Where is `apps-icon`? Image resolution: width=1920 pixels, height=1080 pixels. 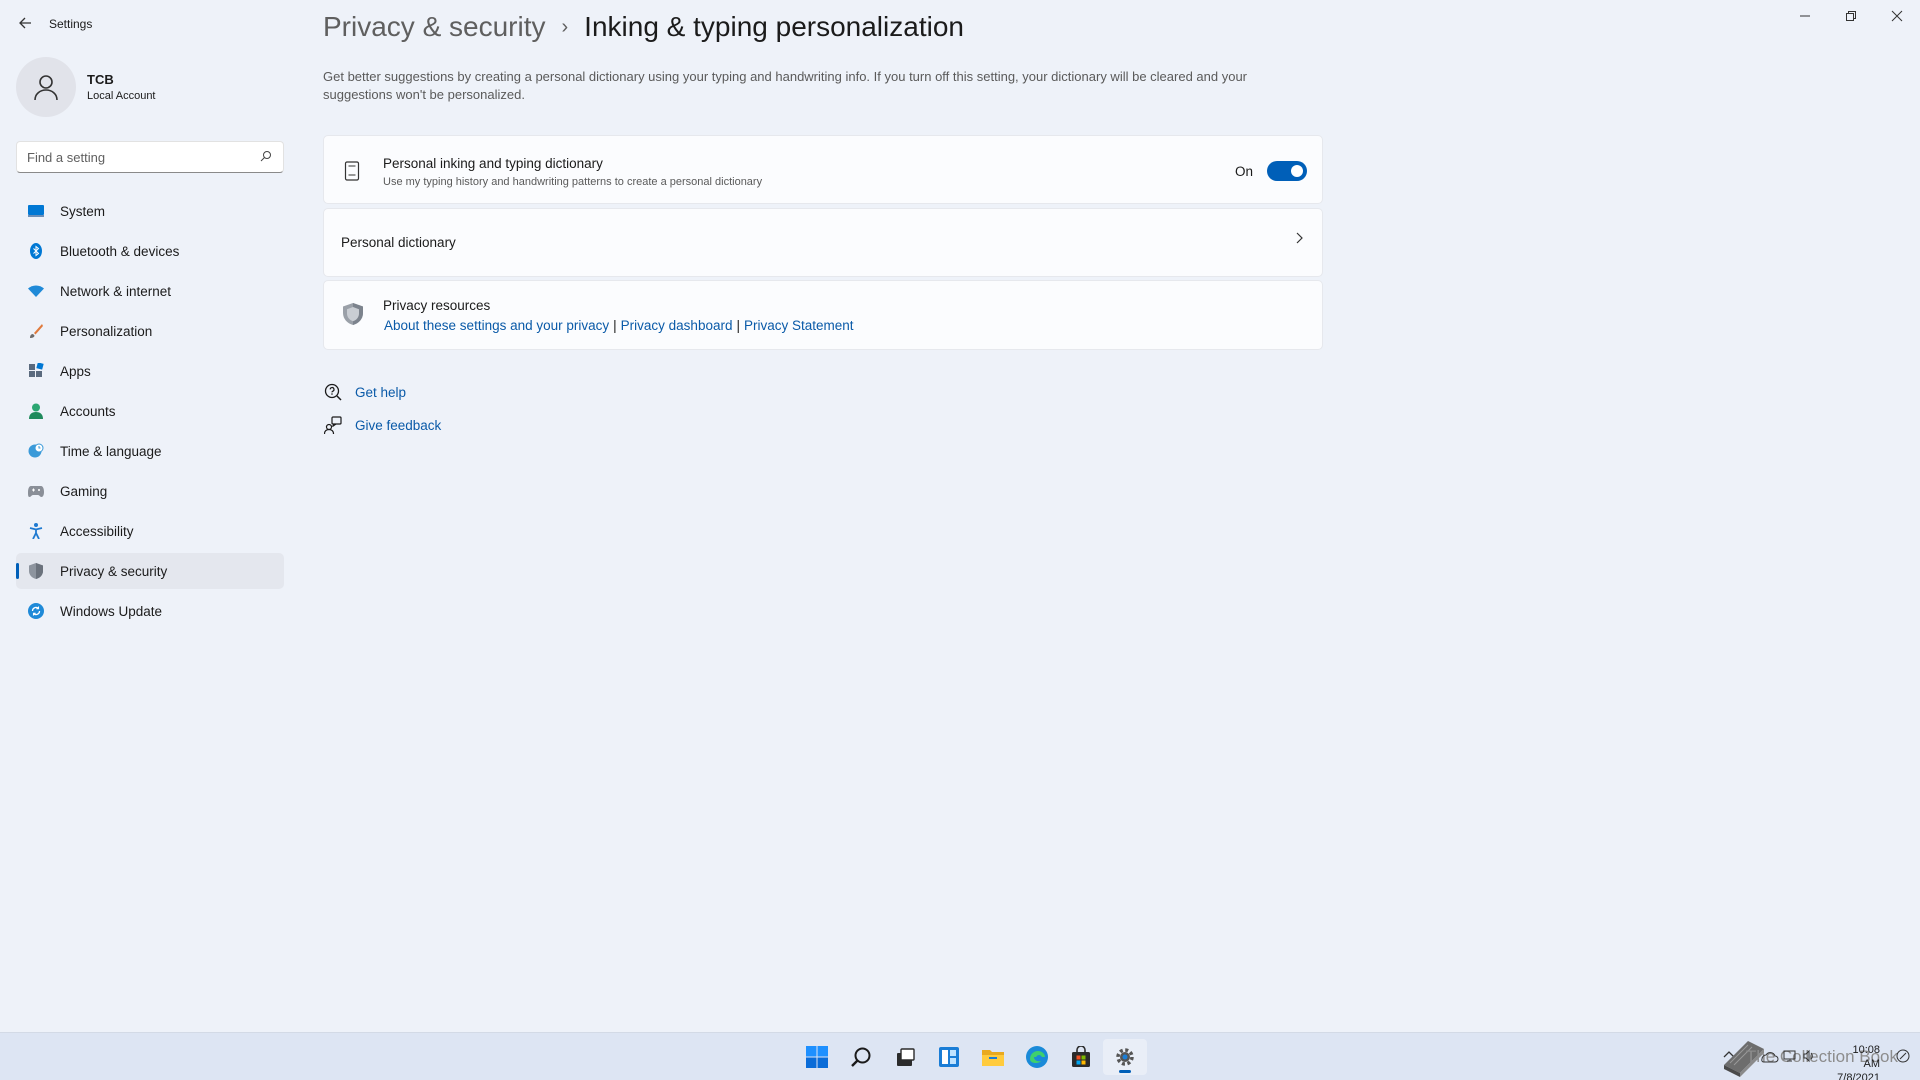 apps-icon is located at coordinates (36, 371).